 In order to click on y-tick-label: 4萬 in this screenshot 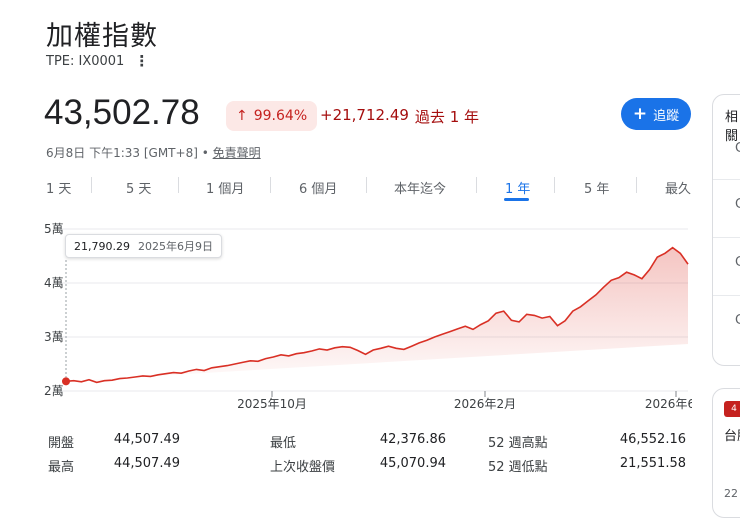, I will do `click(54, 283)`.